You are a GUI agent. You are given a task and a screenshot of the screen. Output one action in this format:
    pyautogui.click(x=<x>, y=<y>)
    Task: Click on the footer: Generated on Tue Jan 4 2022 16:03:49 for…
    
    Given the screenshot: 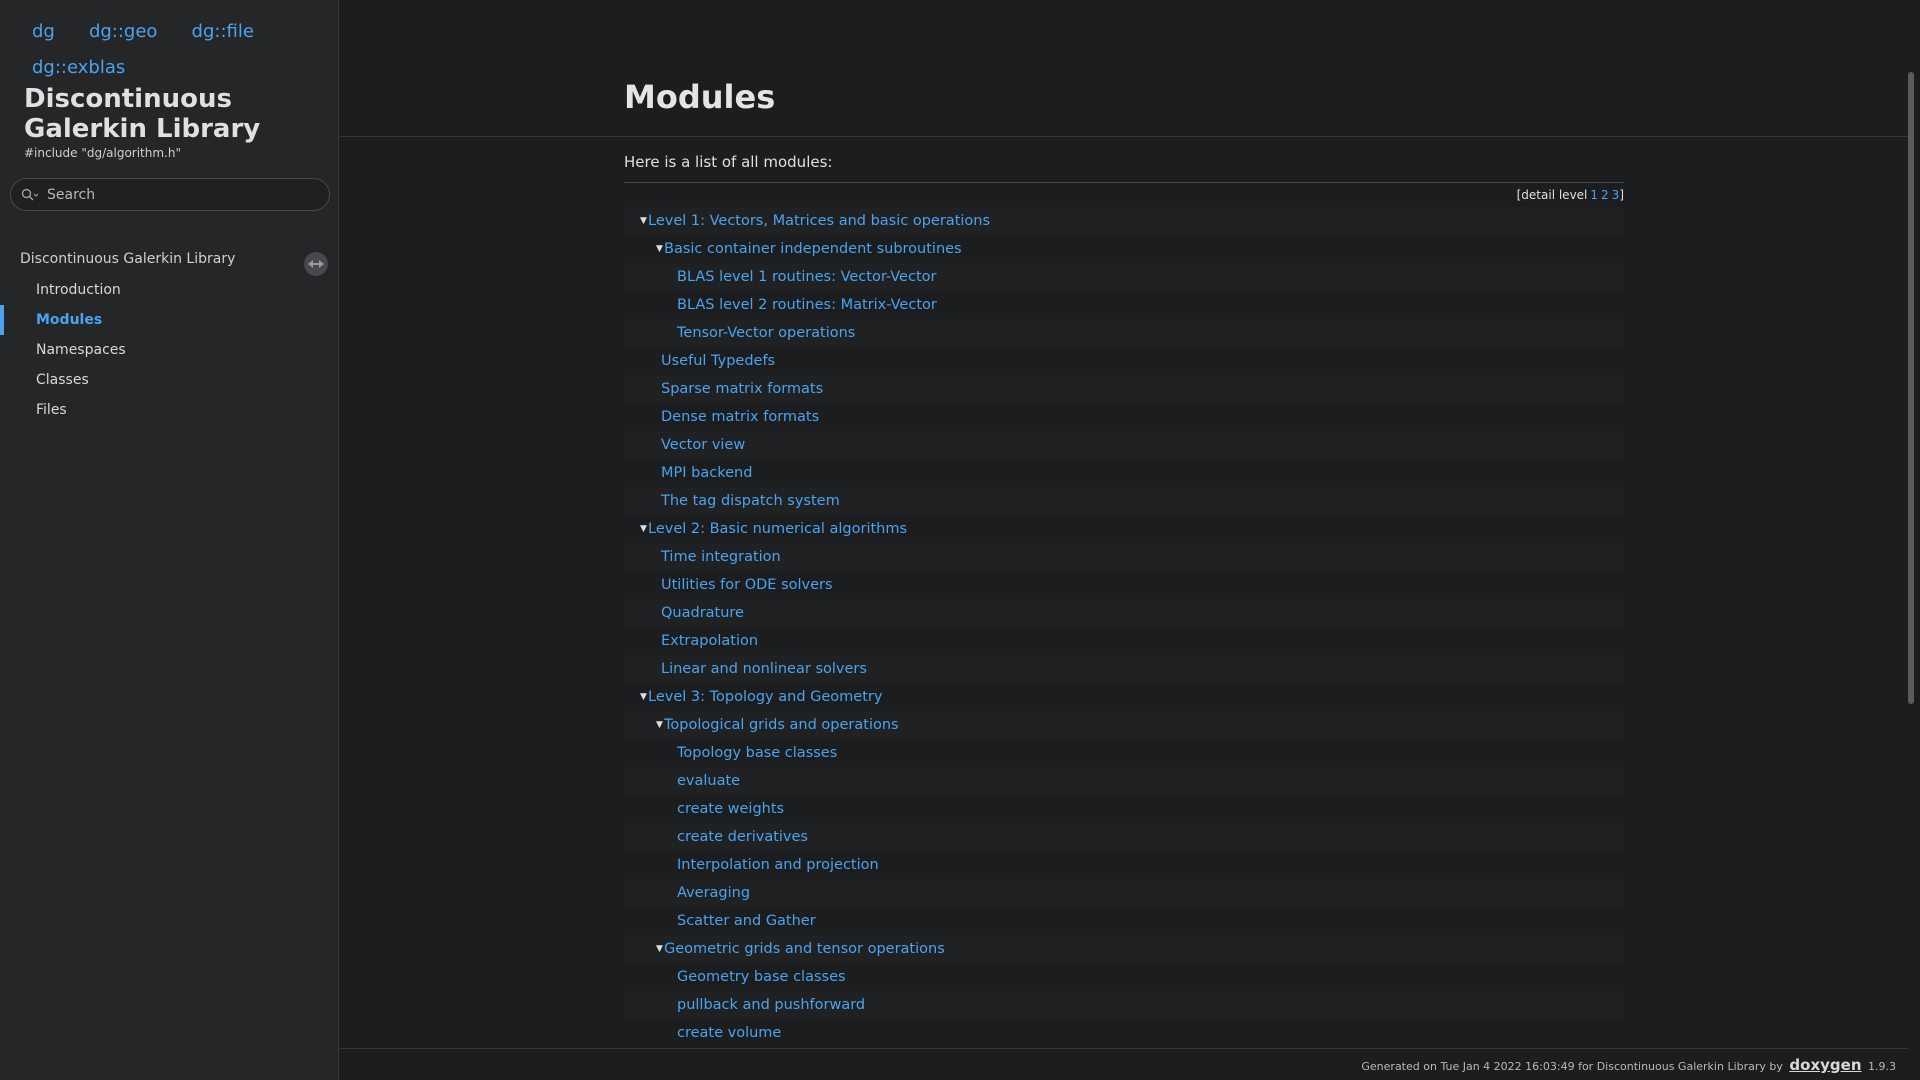 What is the action you would take?
    pyautogui.click(x=1124, y=1064)
    